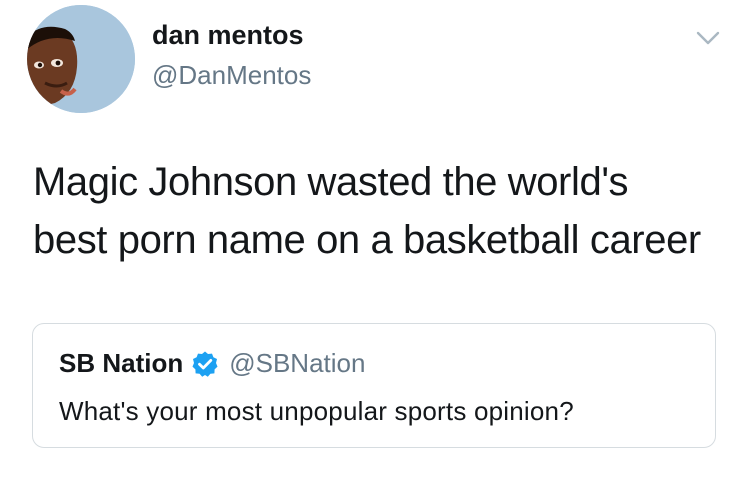 Image resolution: width=750 pixels, height=483 pixels. I want to click on quoted-tweet-header: SB Nation @SBNation, so click(212, 363).